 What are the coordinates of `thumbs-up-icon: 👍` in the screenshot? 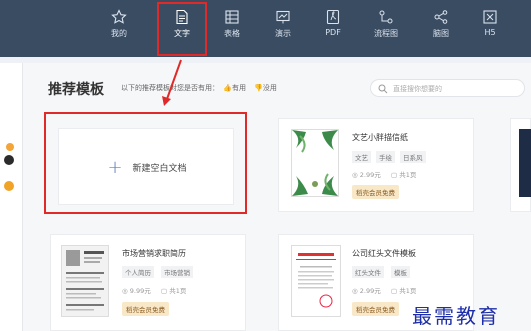 It's located at (227, 88).